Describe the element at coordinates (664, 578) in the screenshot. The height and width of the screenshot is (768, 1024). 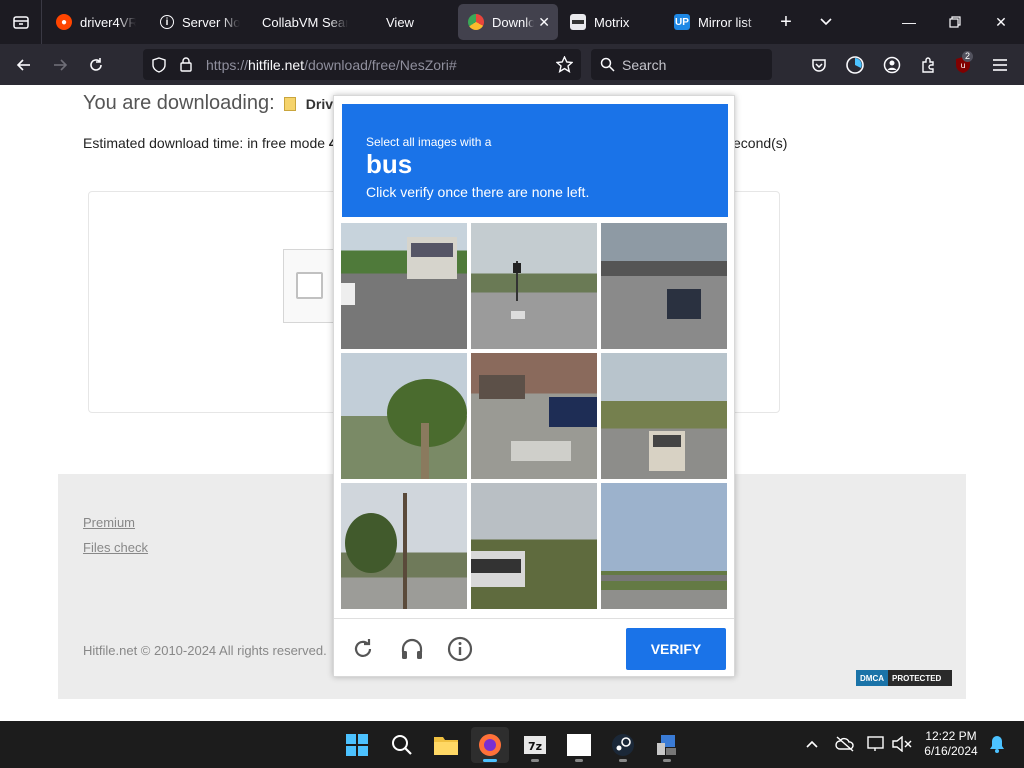
I see `overpass-image-icon` at that location.